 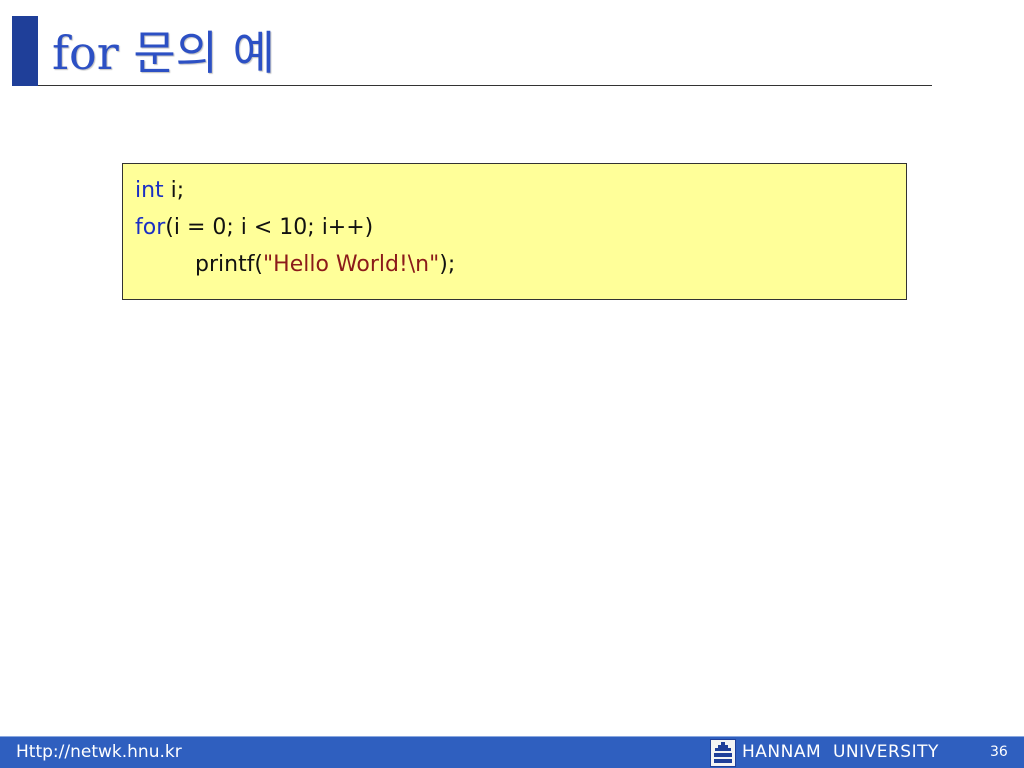 What do you see at coordinates (163, 53) in the screenshot?
I see `slide-title: for 문의 예` at bounding box center [163, 53].